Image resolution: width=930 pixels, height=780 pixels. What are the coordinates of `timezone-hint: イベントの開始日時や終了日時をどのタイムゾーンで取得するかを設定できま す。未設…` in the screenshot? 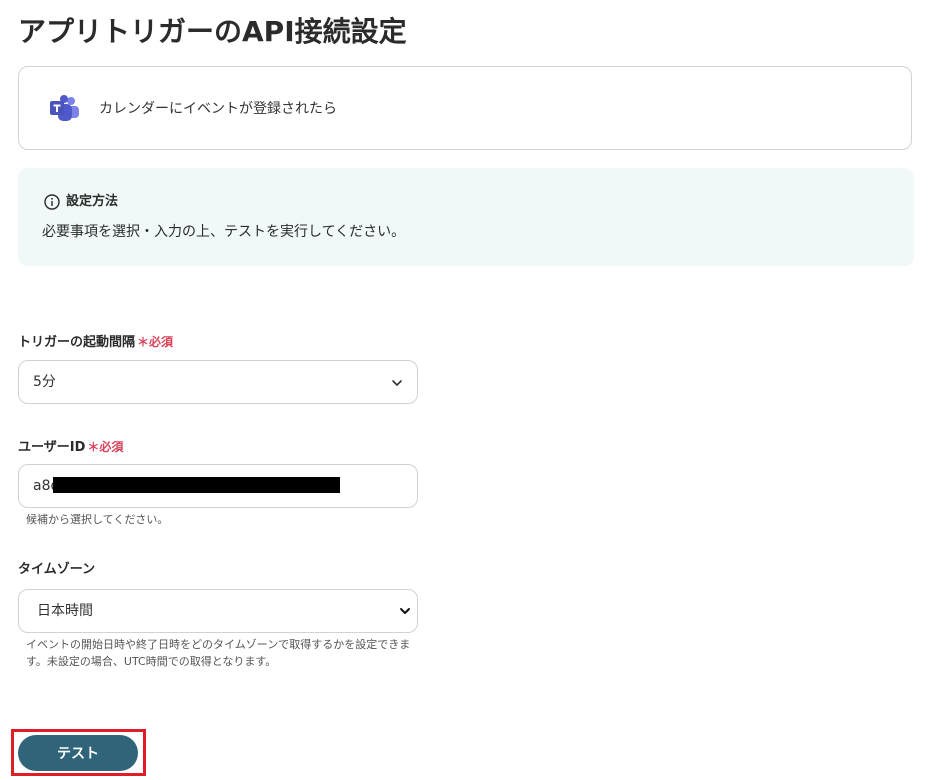 It's located at (218, 653).